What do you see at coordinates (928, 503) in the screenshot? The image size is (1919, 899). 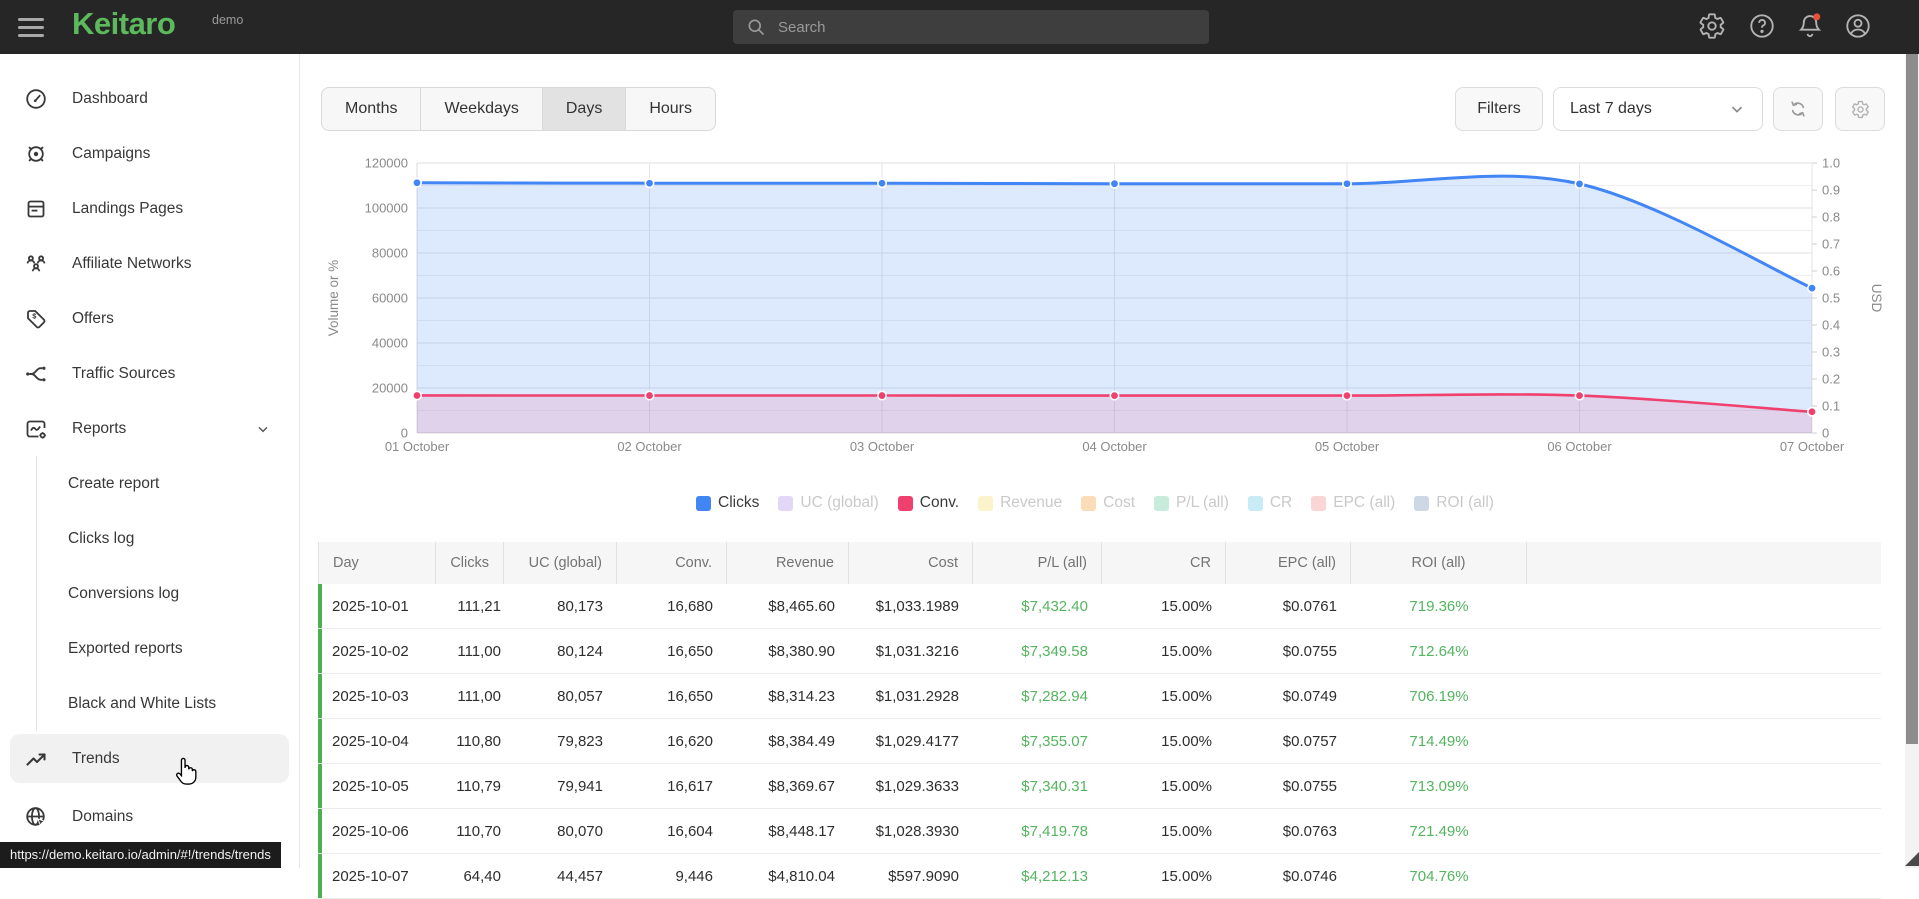 I see `legend-item-conv: Conv.` at bounding box center [928, 503].